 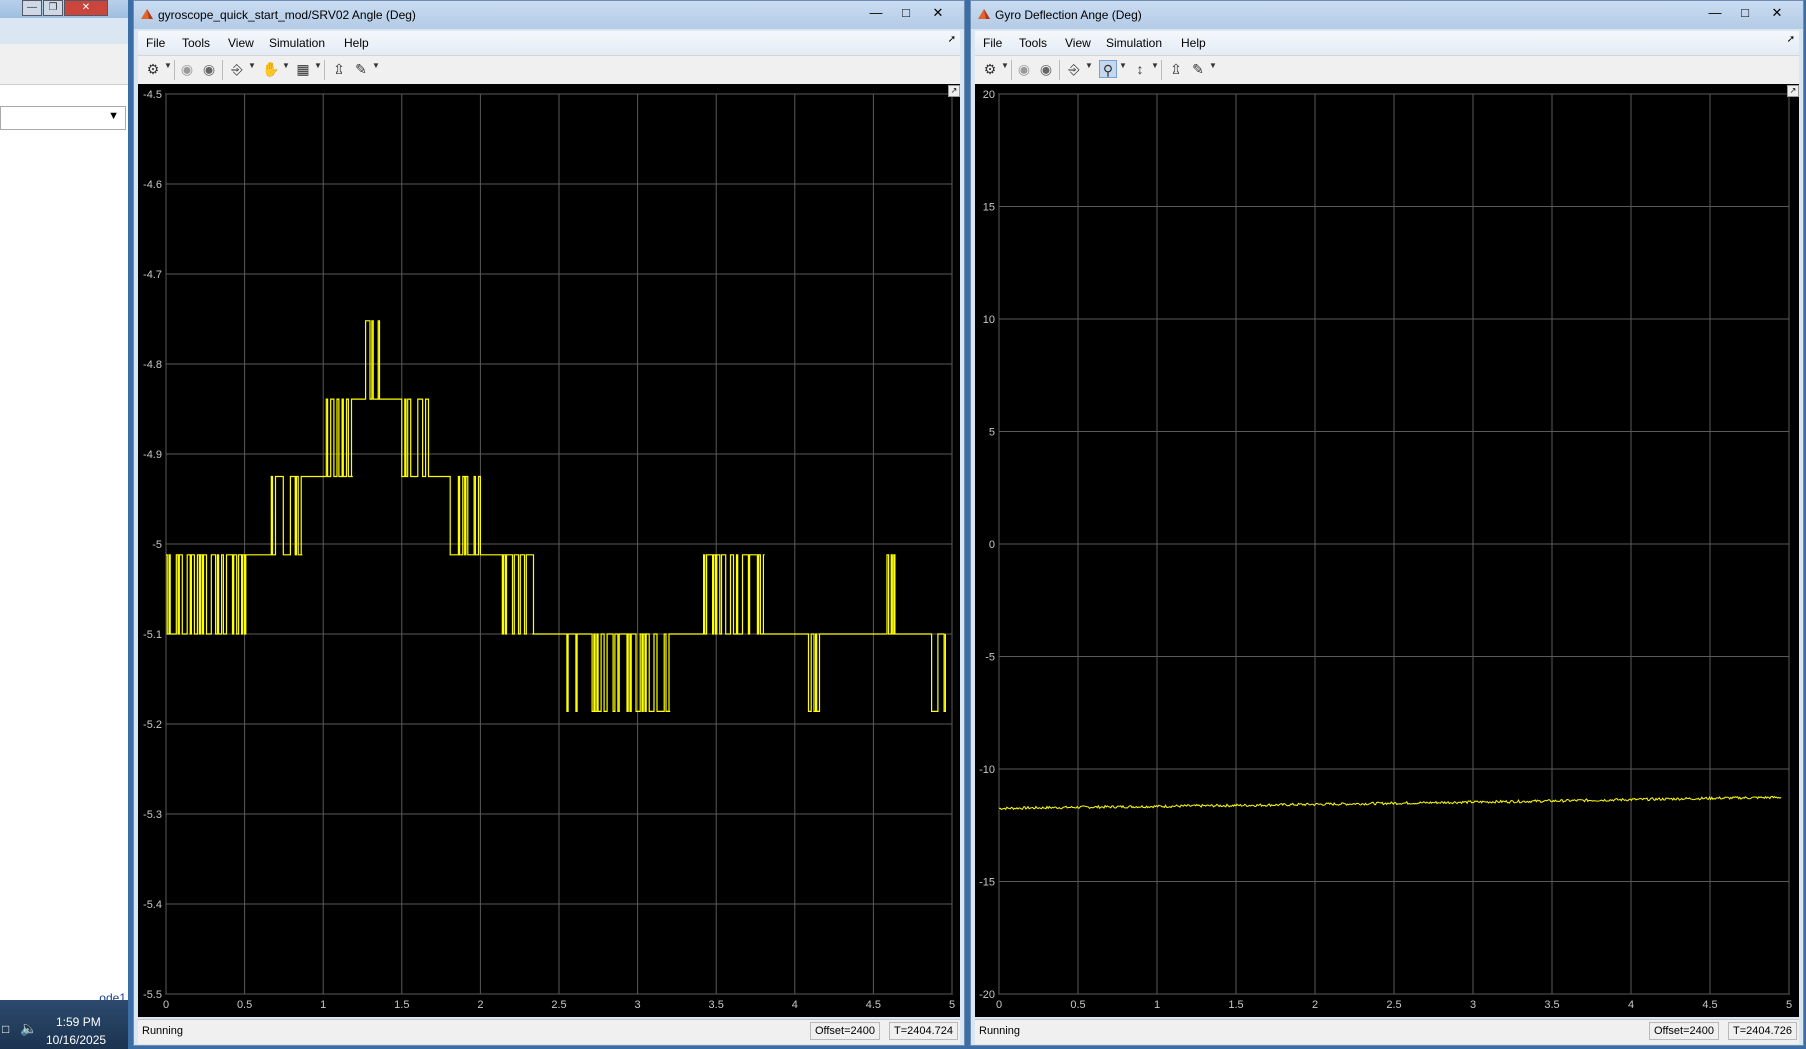 I want to click on y-tick-label: -5.2, so click(x=152, y=725).